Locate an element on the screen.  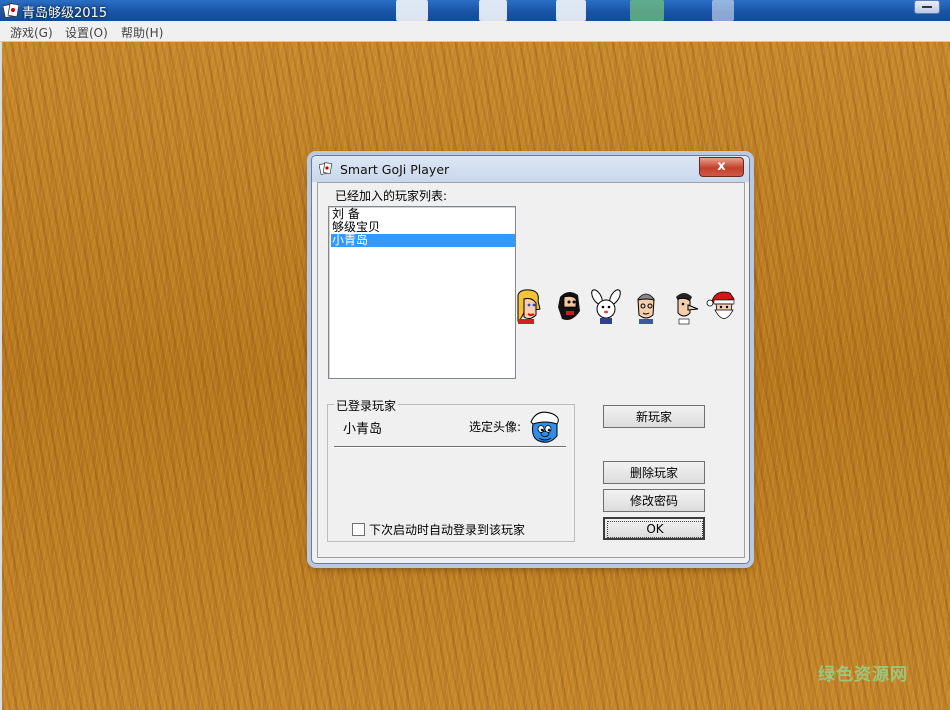
watermark: 绿色资源网 is located at coordinates (863, 675).